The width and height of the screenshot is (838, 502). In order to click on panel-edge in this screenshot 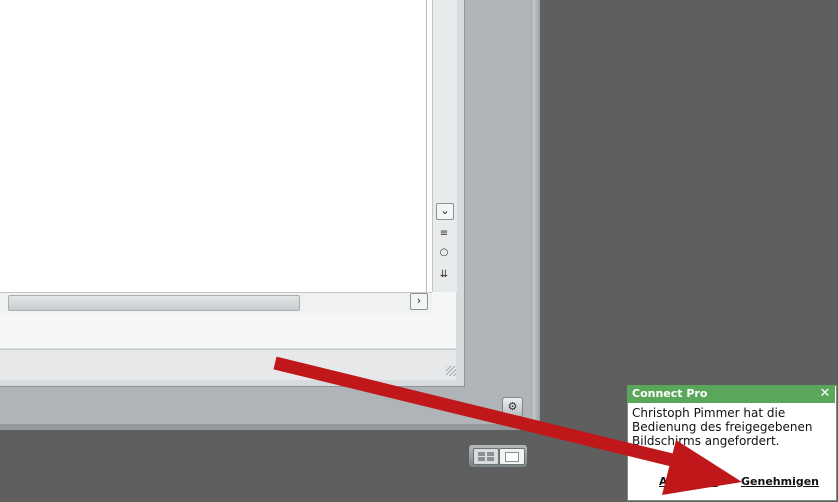, I will do `click(536, 215)`.